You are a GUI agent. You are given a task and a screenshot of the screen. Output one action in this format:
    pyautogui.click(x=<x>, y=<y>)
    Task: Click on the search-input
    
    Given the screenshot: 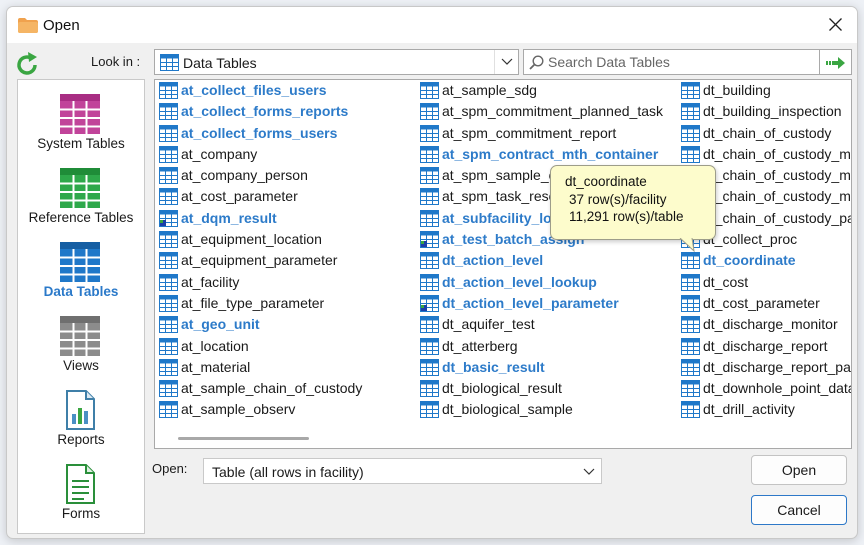 What is the action you would take?
    pyautogui.click(x=681, y=62)
    